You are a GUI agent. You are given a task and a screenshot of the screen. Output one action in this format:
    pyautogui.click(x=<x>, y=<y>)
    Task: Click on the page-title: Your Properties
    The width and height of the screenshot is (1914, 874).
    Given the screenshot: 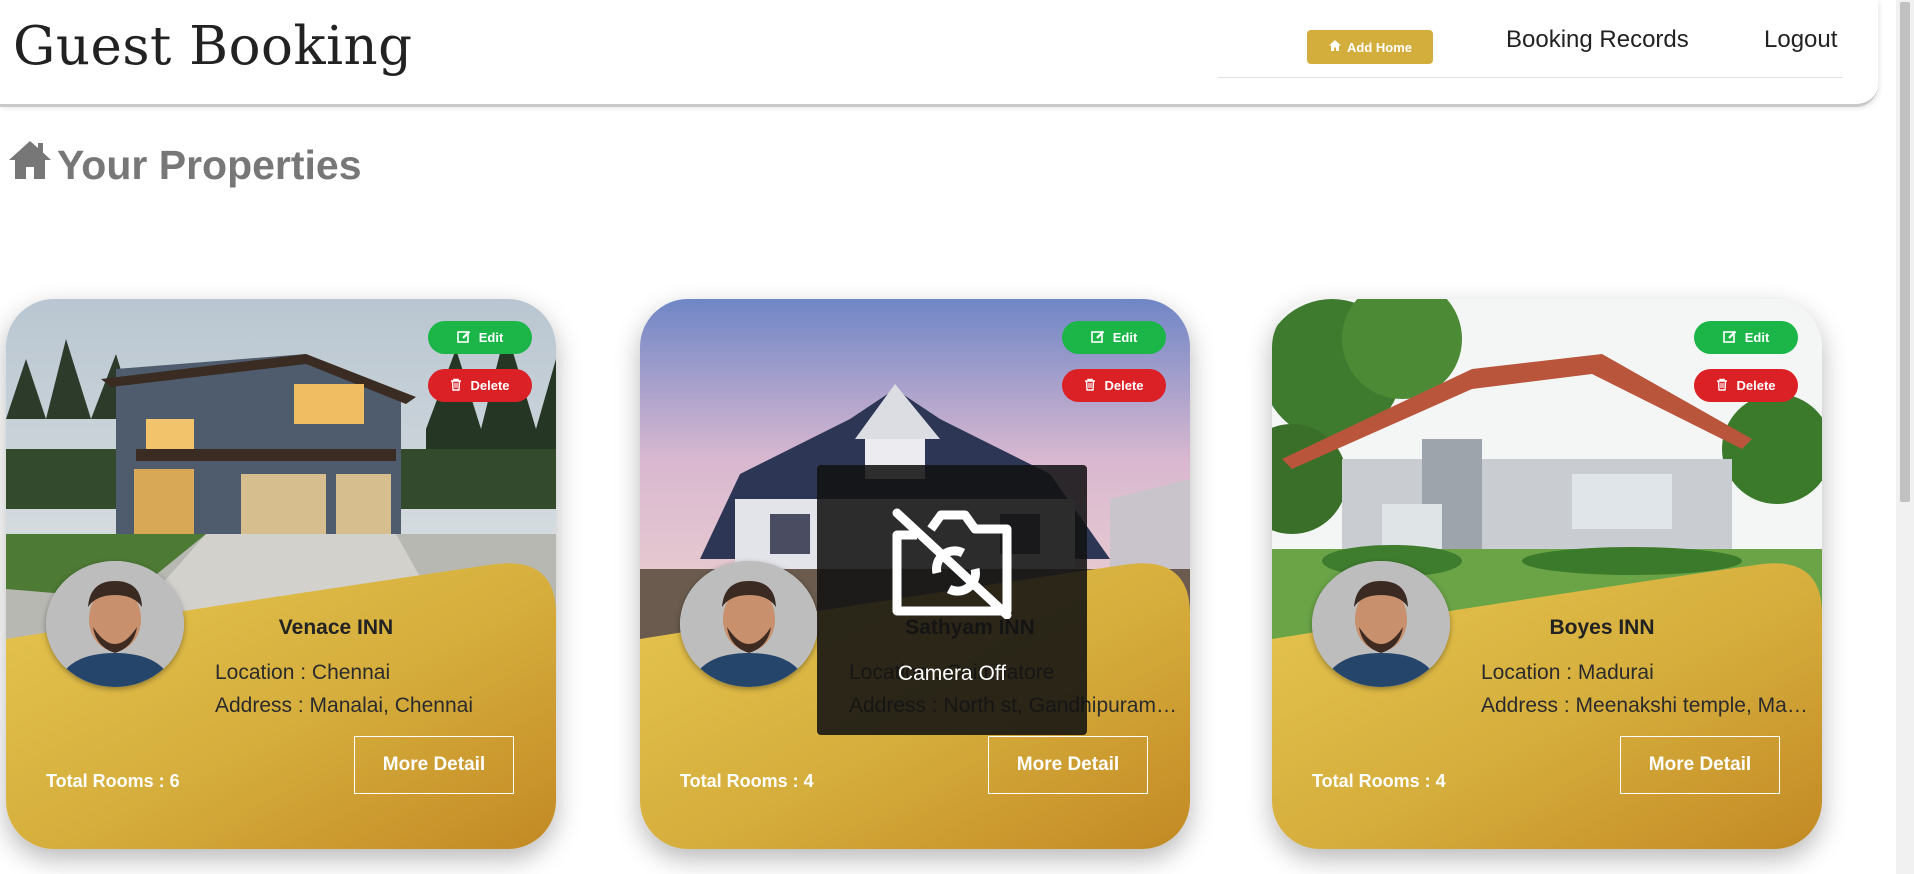 What is the action you would take?
    pyautogui.click(x=184, y=165)
    